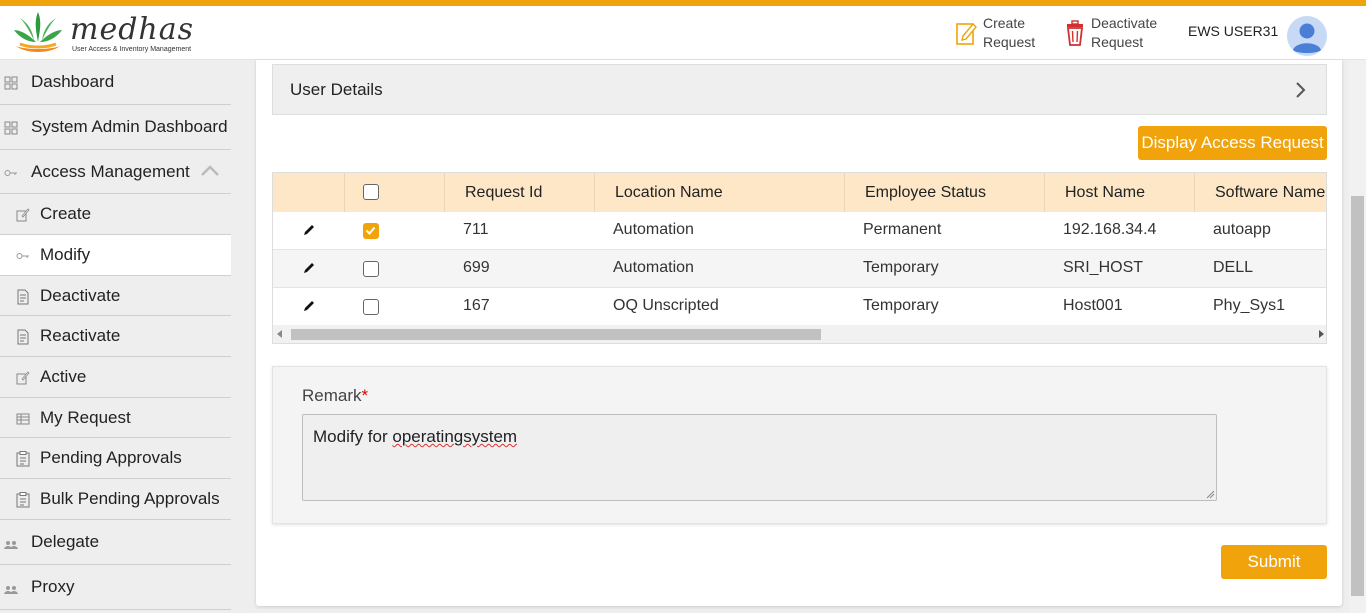  I want to click on sidebar-item-label: My Request, so click(85, 417).